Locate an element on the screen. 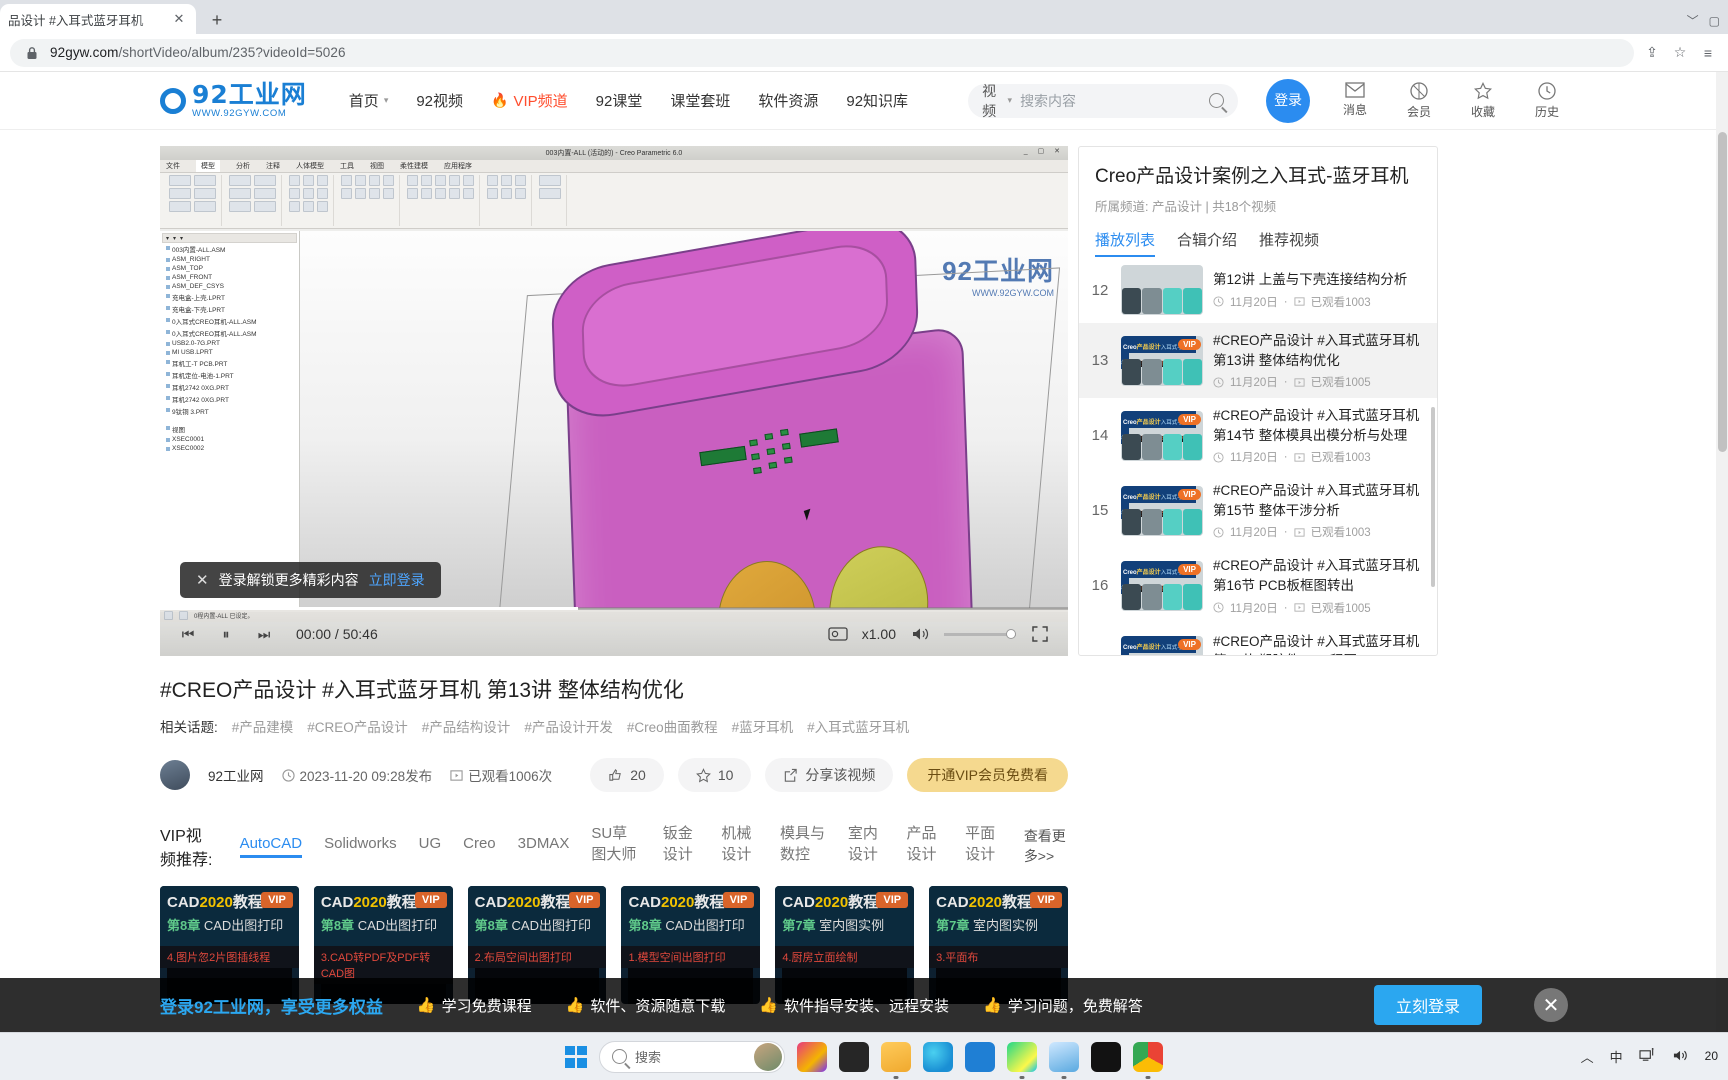 Image resolution: width=1728 pixels, height=1080 pixels. tab-playlist: 播放列表 is located at coordinates (1125, 243).